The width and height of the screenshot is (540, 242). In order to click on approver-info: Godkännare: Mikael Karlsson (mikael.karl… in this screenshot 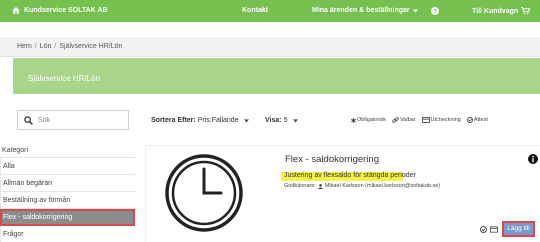, I will do `click(362, 186)`.